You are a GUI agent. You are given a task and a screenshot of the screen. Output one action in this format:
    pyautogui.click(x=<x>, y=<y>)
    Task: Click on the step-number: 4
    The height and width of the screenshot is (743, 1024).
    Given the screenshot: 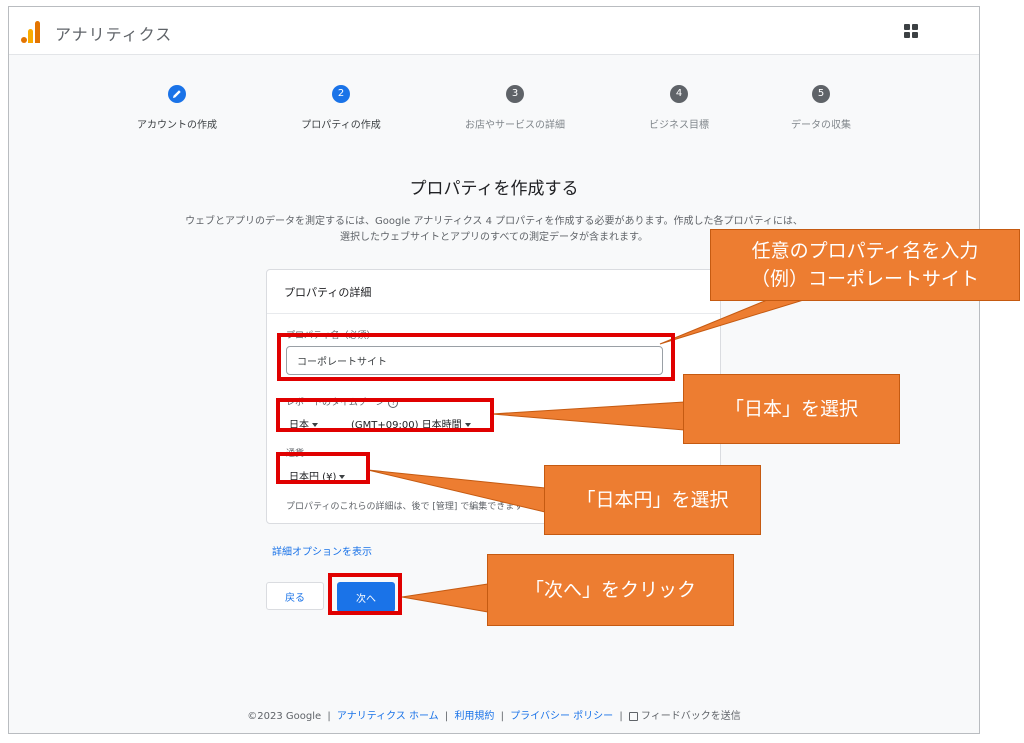 What is the action you would take?
    pyautogui.click(x=679, y=94)
    